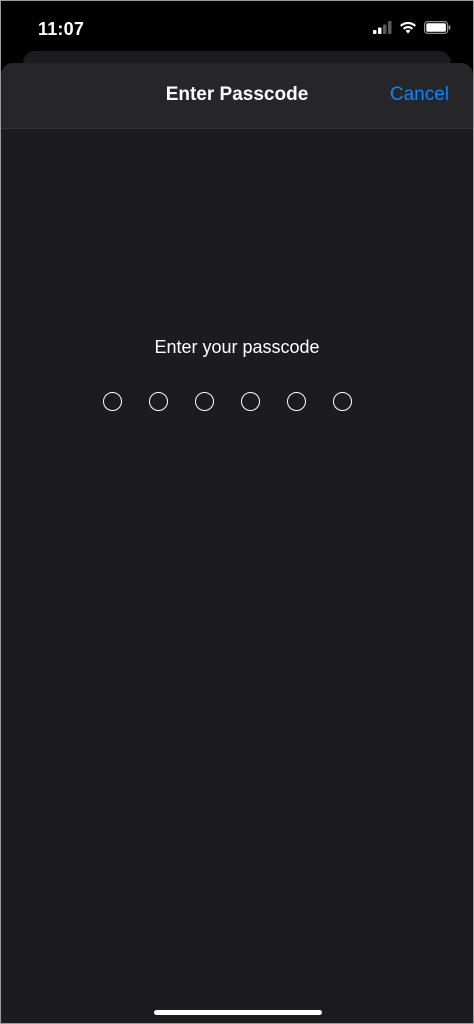 The image size is (474, 1024). I want to click on status-icons, so click(412, 30).